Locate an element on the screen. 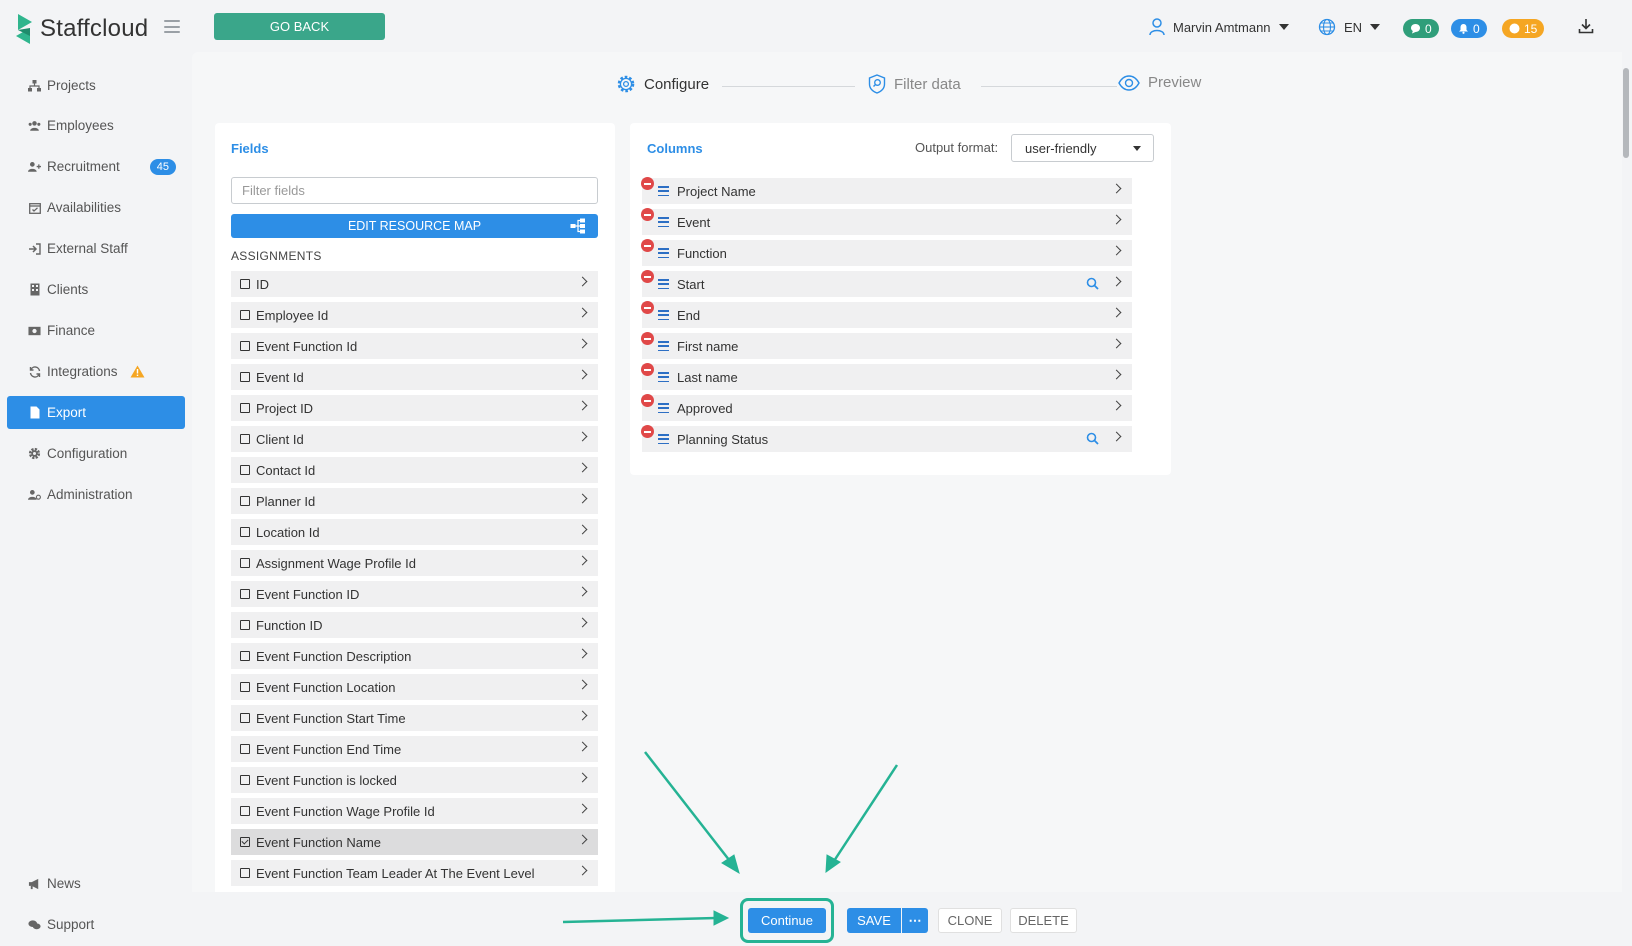  sidebar-item-availabilities: Availabilities is located at coordinates (96, 207).